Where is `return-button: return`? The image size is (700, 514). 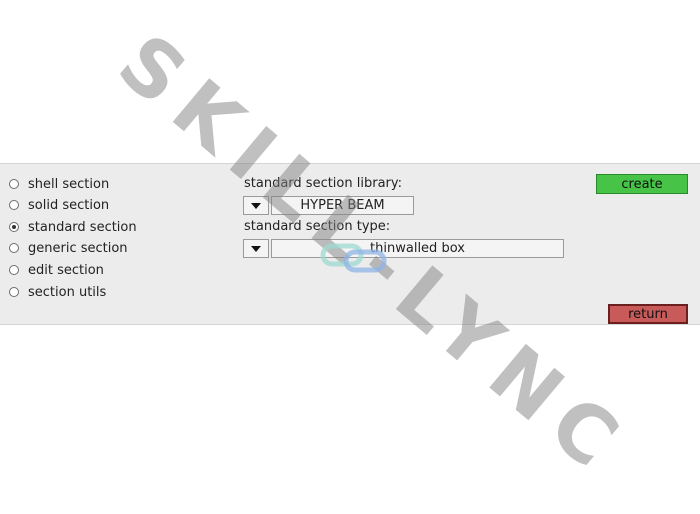 return-button: return is located at coordinates (648, 314).